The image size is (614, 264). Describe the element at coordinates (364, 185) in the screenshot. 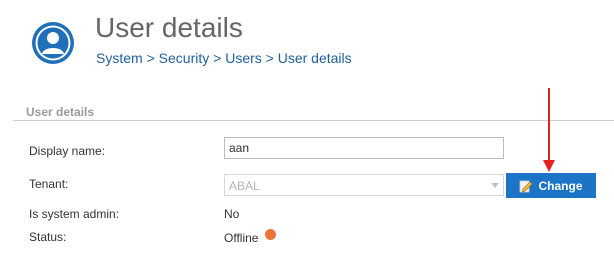

I see `tenant-select: ABAL` at that location.